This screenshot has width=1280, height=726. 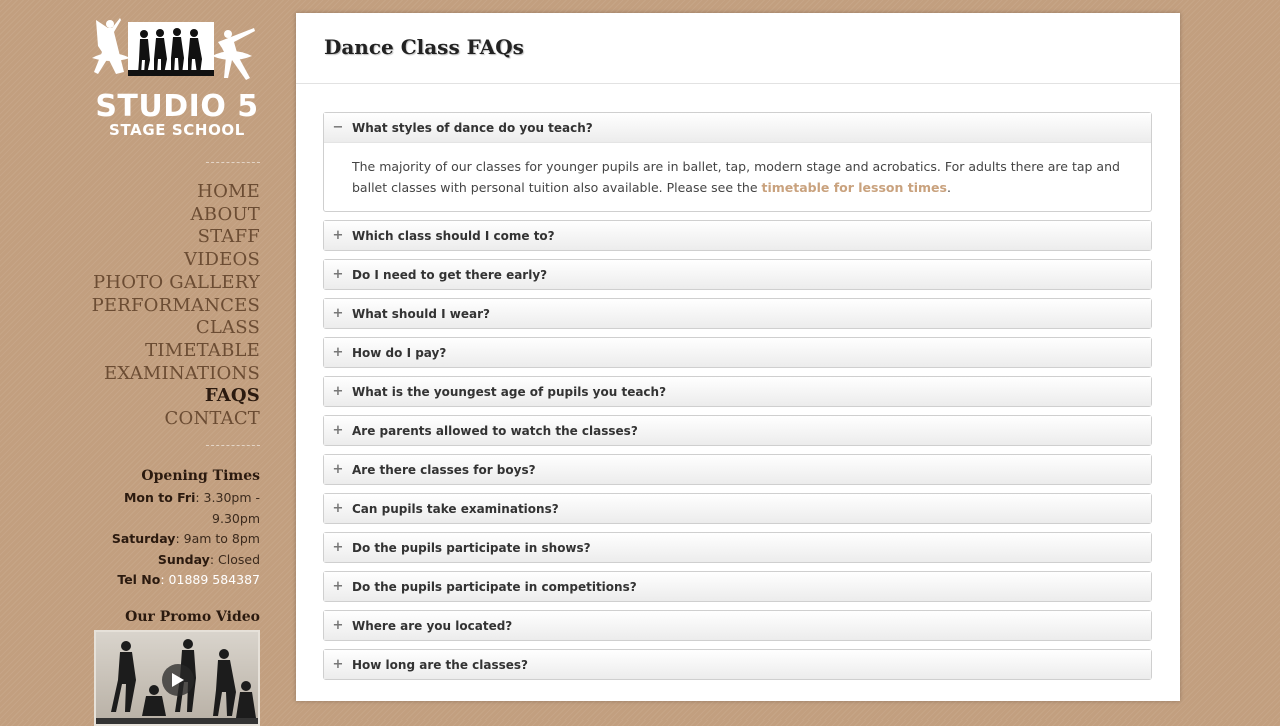 I want to click on nav-about: ABOUT, so click(x=175, y=215).